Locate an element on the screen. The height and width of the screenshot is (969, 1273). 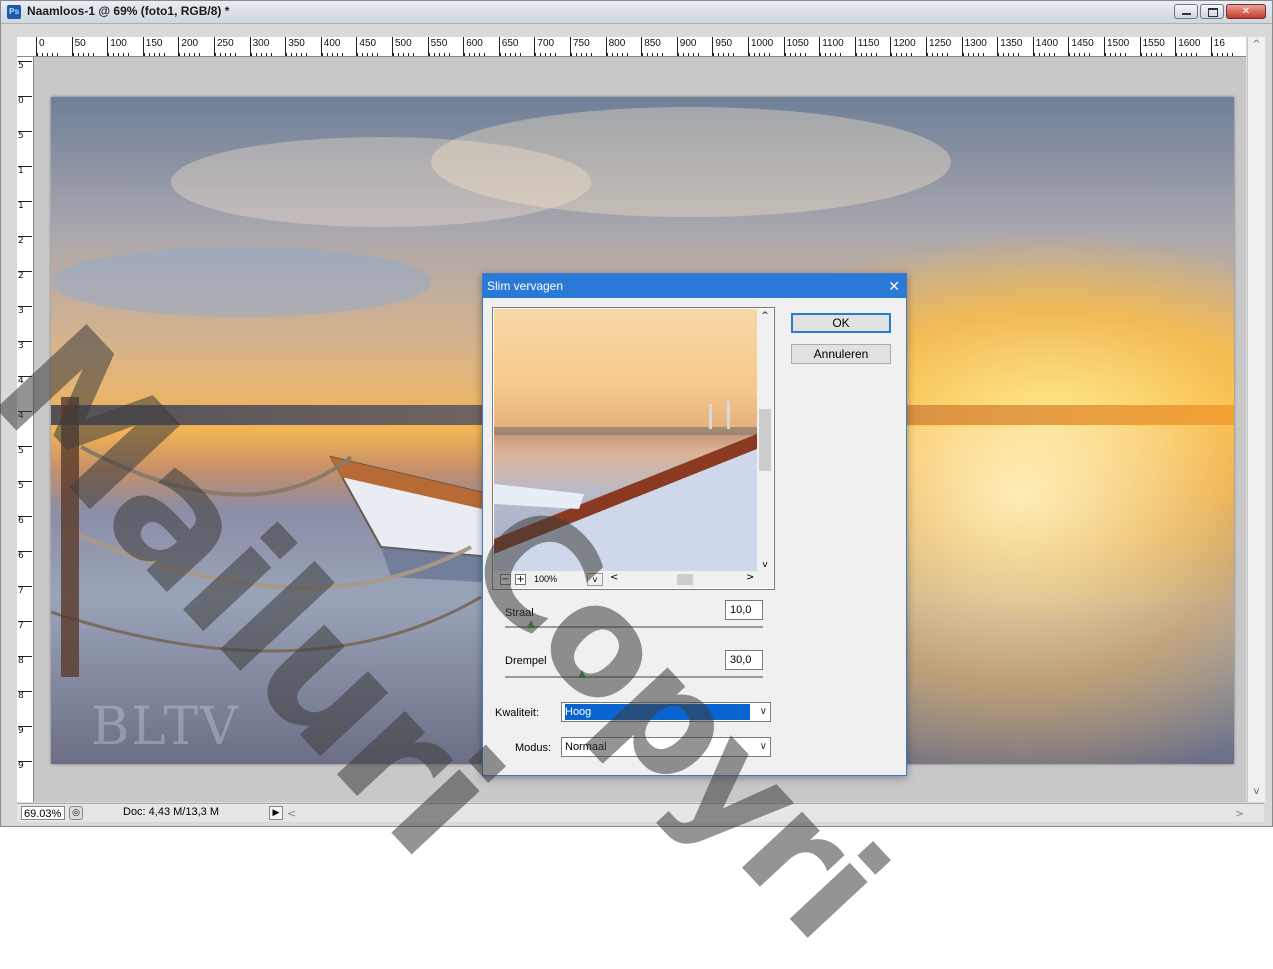
ruler-tick-label: 16 is located at coordinates (1223, 46).